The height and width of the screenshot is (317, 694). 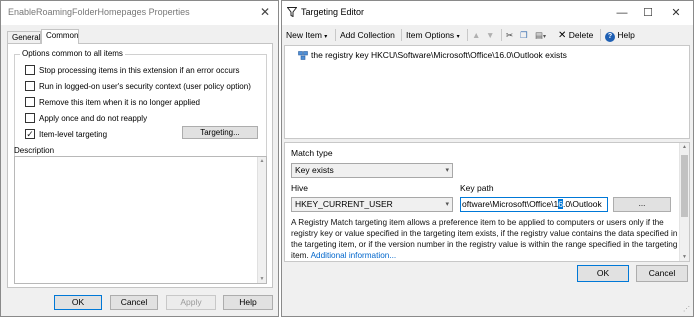 What do you see at coordinates (191, 302) in the screenshot?
I see `apply-button: Apply` at bounding box center [191, 302].